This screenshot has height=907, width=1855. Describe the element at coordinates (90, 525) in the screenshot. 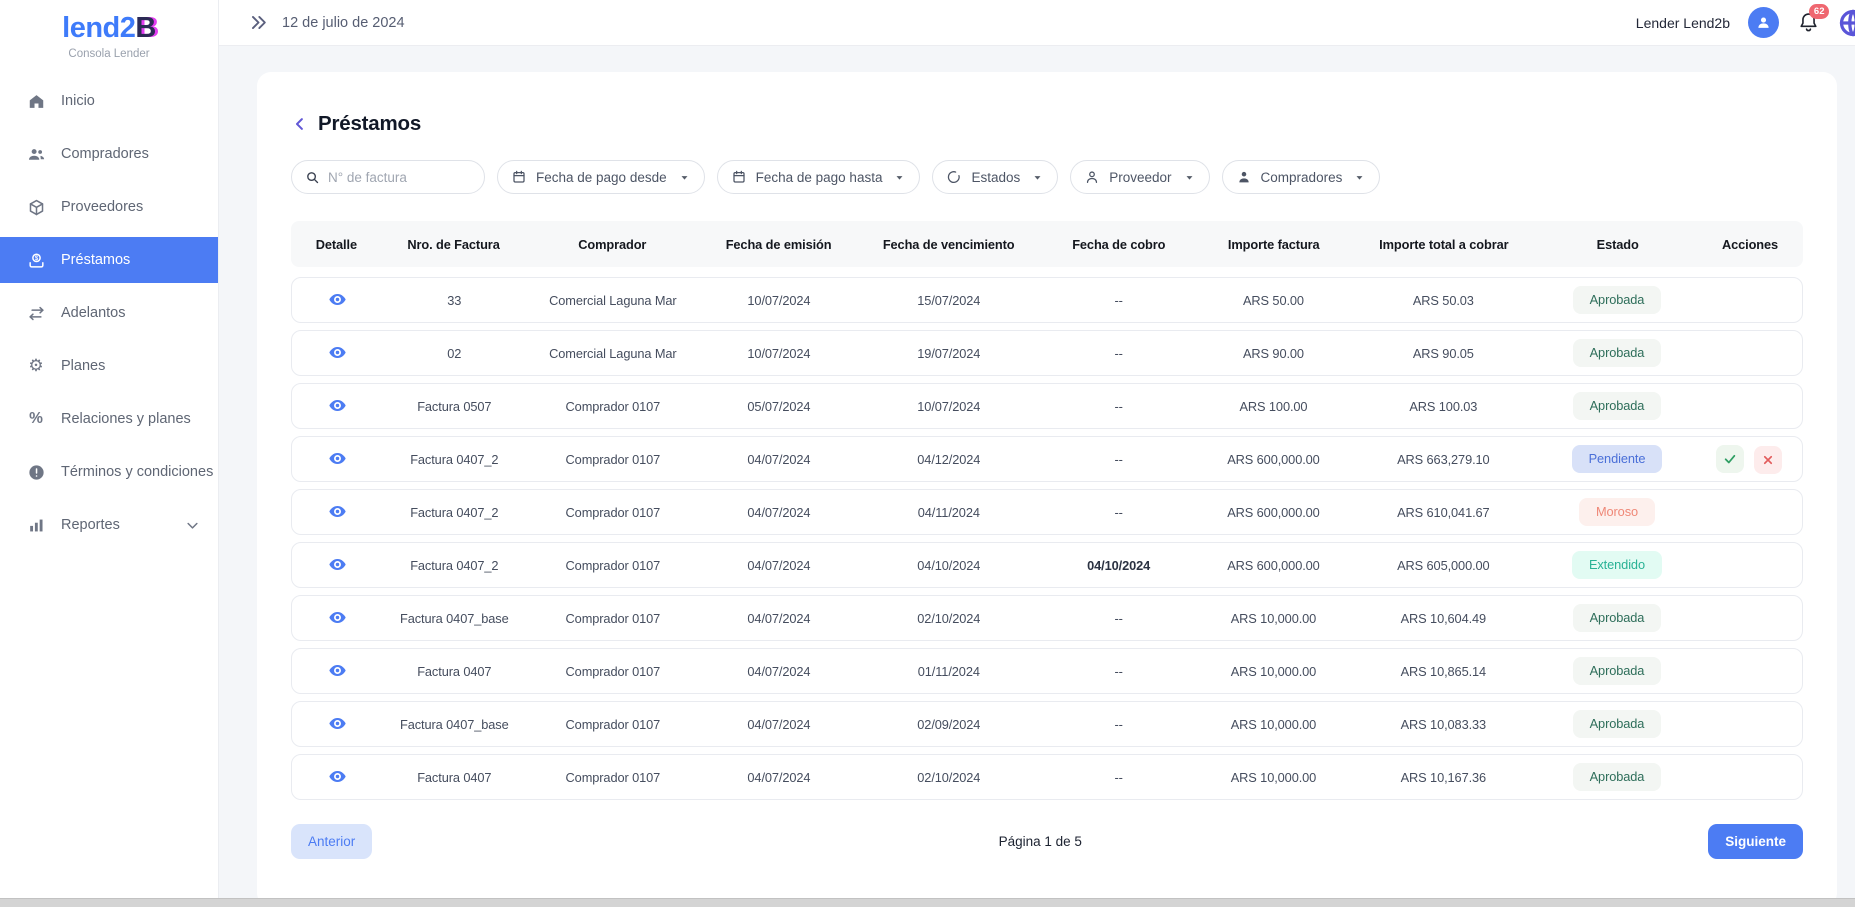

I see `sidebar-item-label: Reportes` at that location.